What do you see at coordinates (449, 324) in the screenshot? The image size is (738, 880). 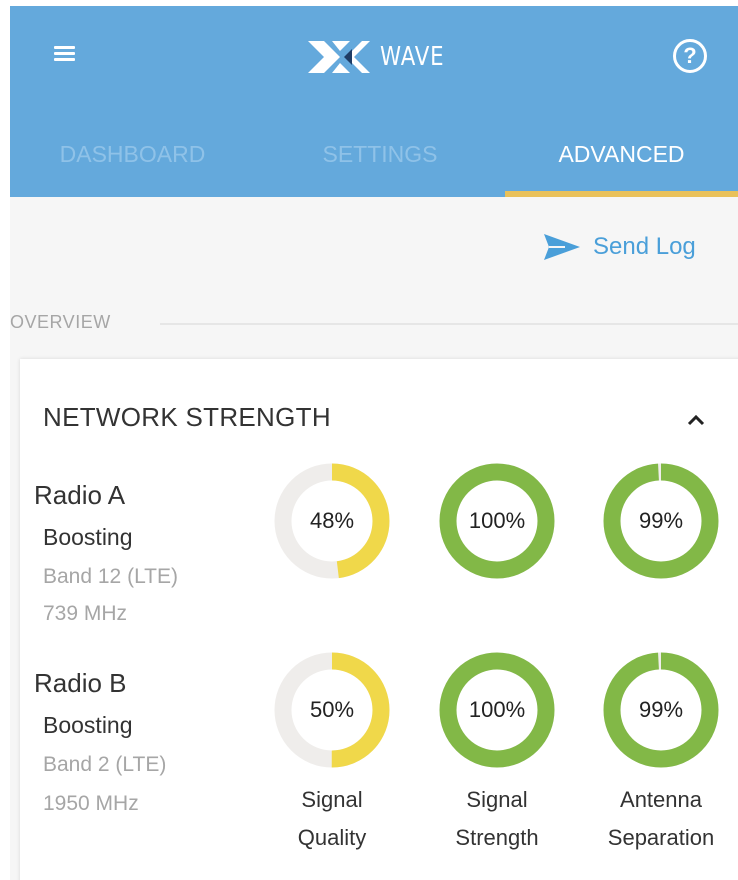 I see `section-divider` at bounding box center [449, 324].